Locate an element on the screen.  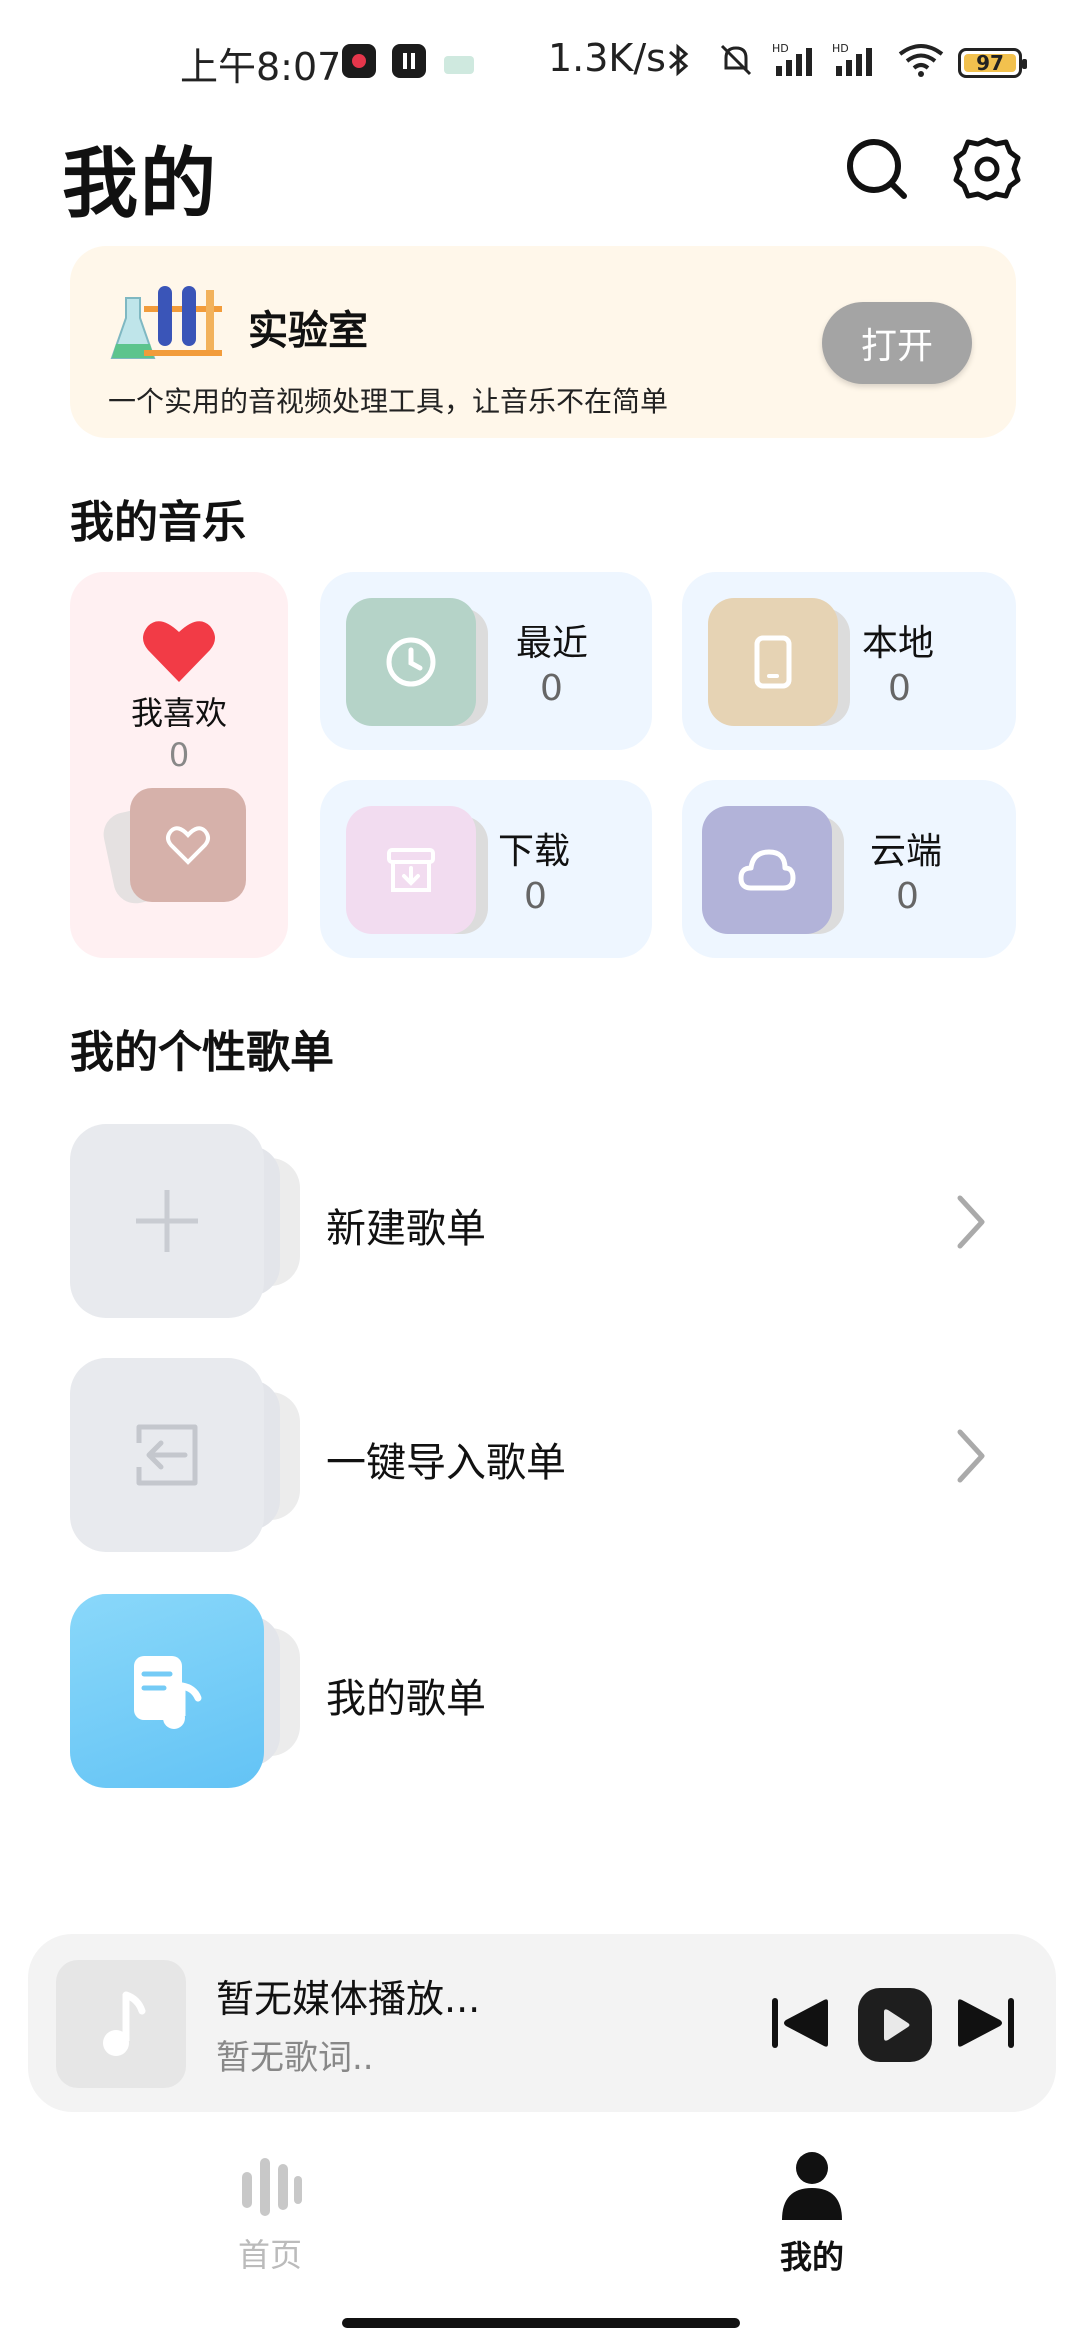
battery-icon: 97 is located at coordinates (992, 63).